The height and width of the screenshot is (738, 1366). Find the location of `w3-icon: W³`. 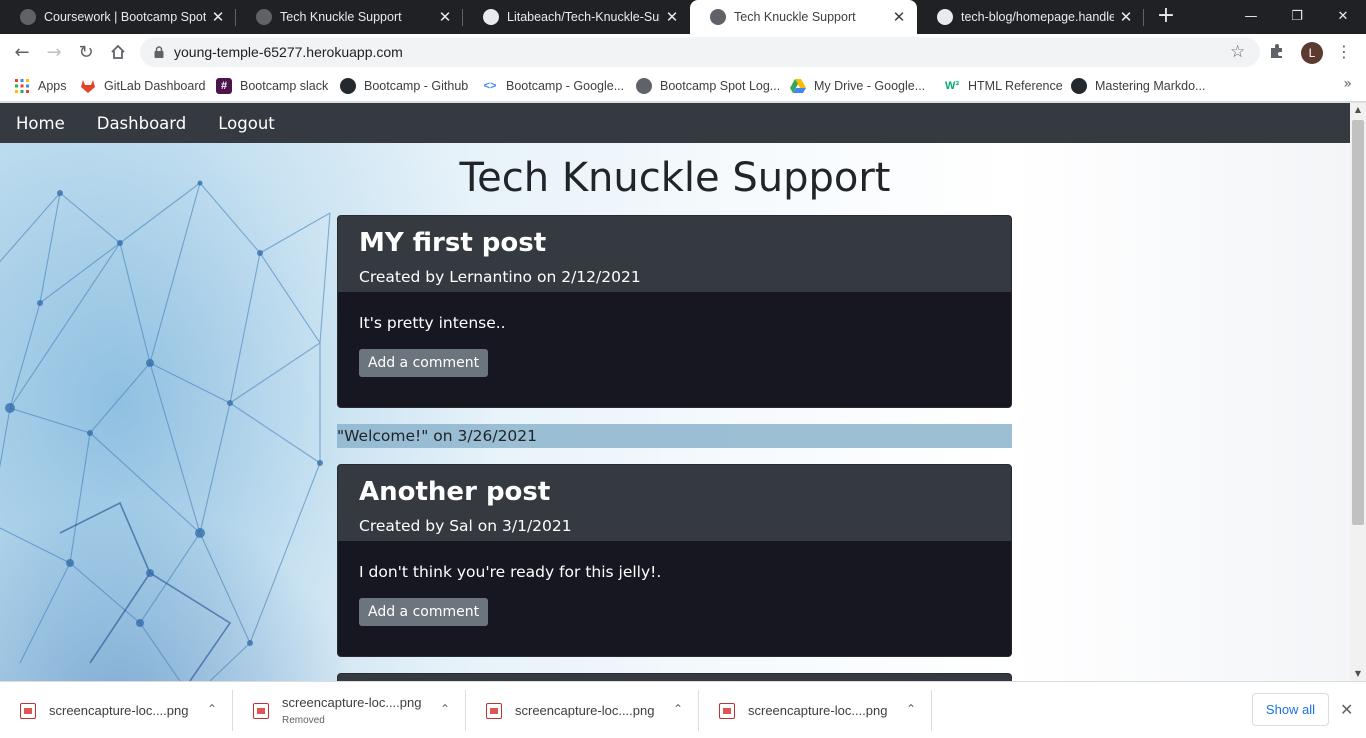

w3-icon: W³ is located at coordinates (952, 86).